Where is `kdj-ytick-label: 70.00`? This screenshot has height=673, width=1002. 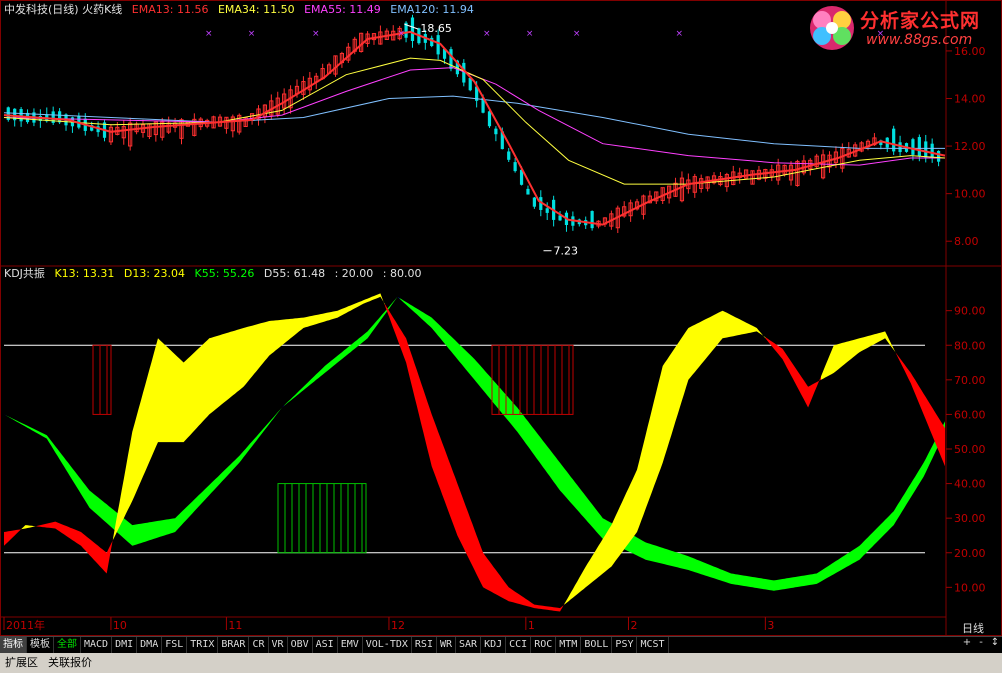 kdj-ytick-label: 70.00 is located at coordinates (970, 380).